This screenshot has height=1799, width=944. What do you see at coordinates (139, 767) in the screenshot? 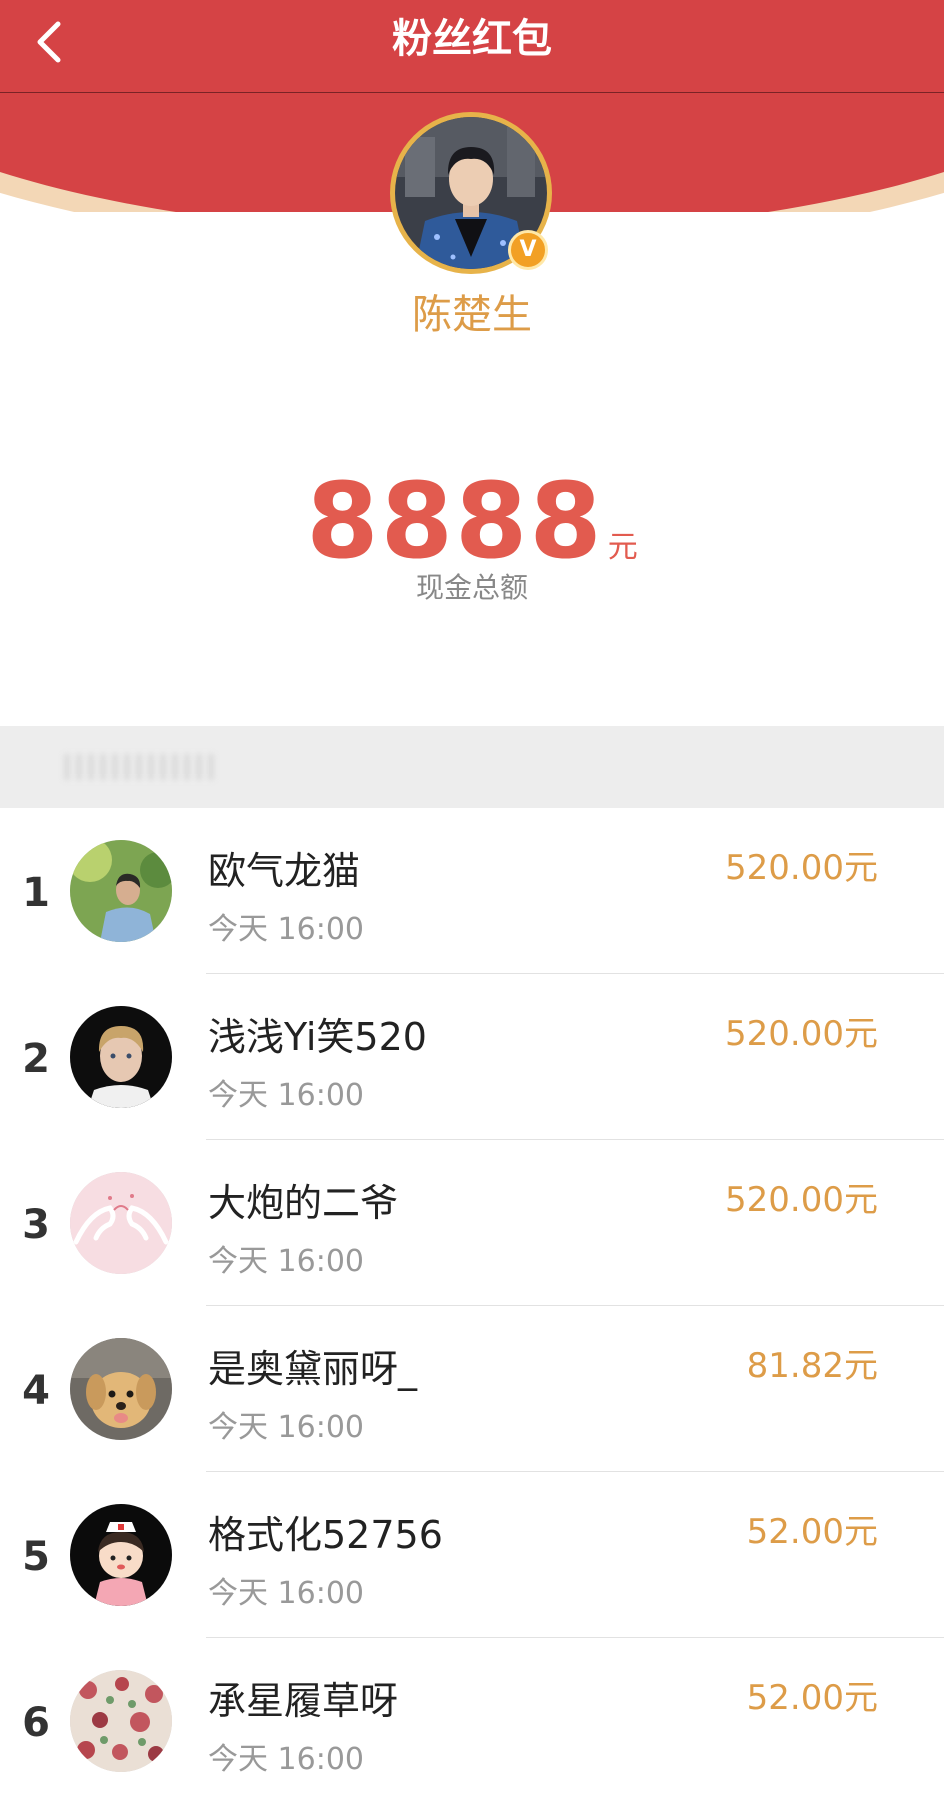
I see `obscured-caption` at bounding box center [139, 767].